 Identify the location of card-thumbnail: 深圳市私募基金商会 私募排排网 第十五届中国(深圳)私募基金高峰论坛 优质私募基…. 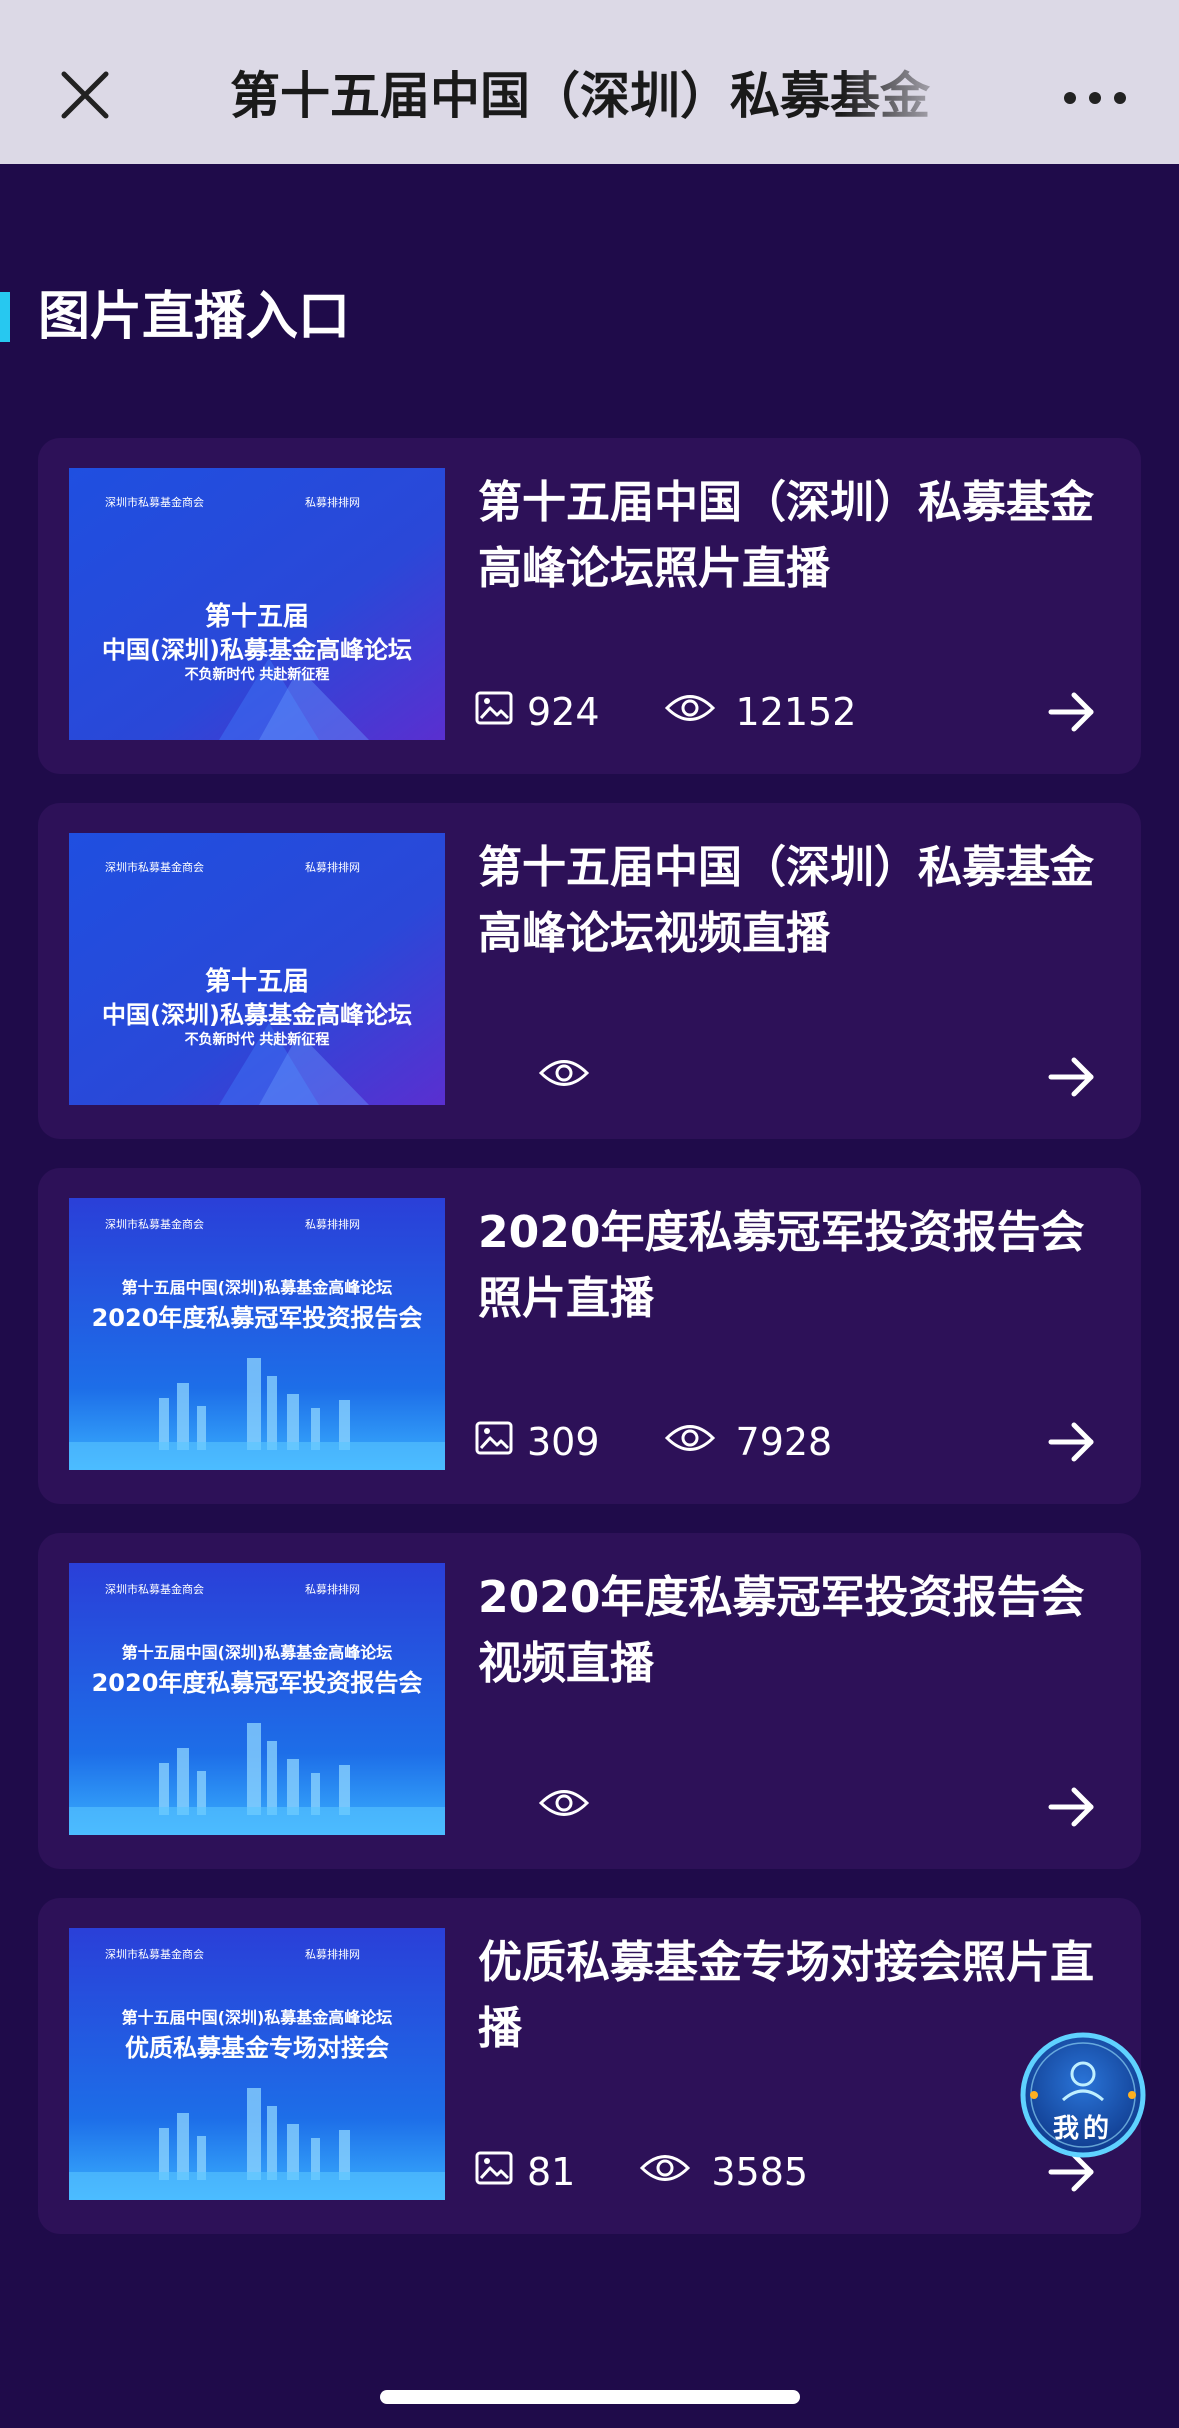
(257, 2064).